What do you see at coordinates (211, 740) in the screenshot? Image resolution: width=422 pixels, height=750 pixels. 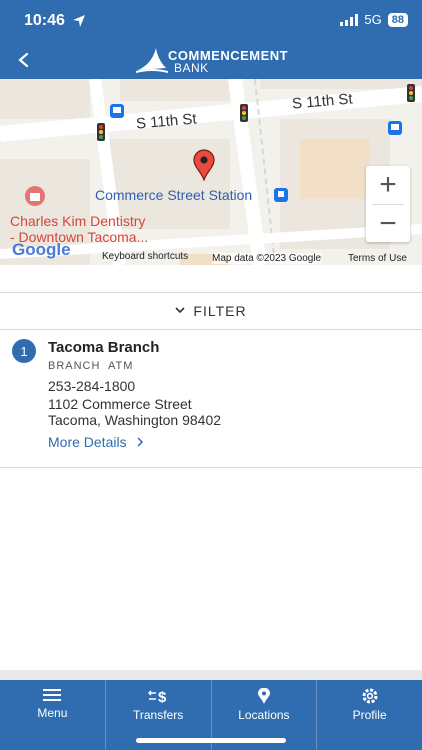 I see `home-indicator` at bounding box center [211, 740].